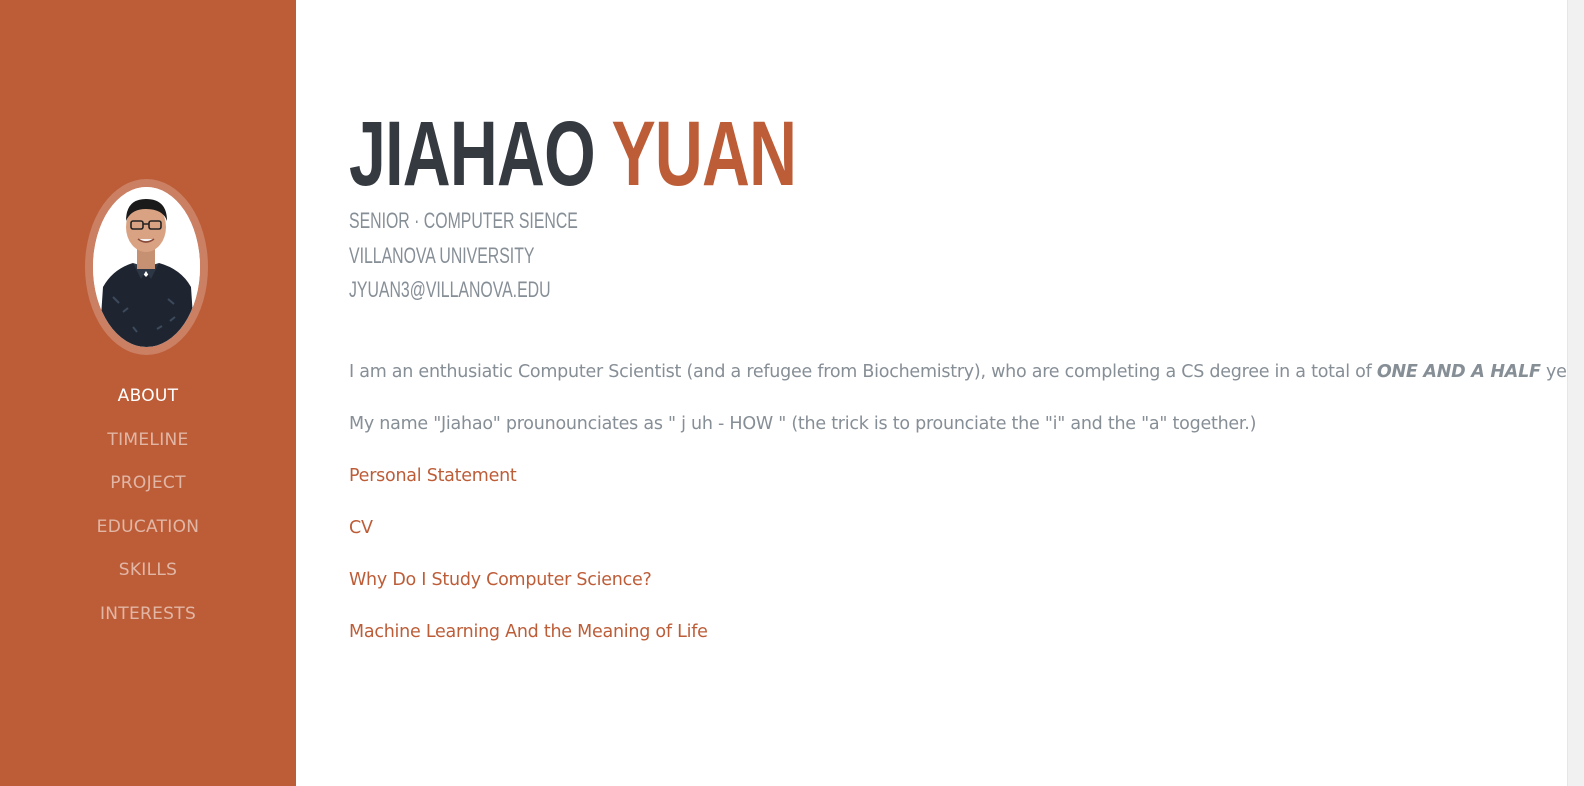 This screenshot has height=786, width=1584. Describe the element at coordinates (528, 632) in the screenshot. I see `ml-meaning-of-life-link: Machine Learning And the Meaning of Life` at that location.